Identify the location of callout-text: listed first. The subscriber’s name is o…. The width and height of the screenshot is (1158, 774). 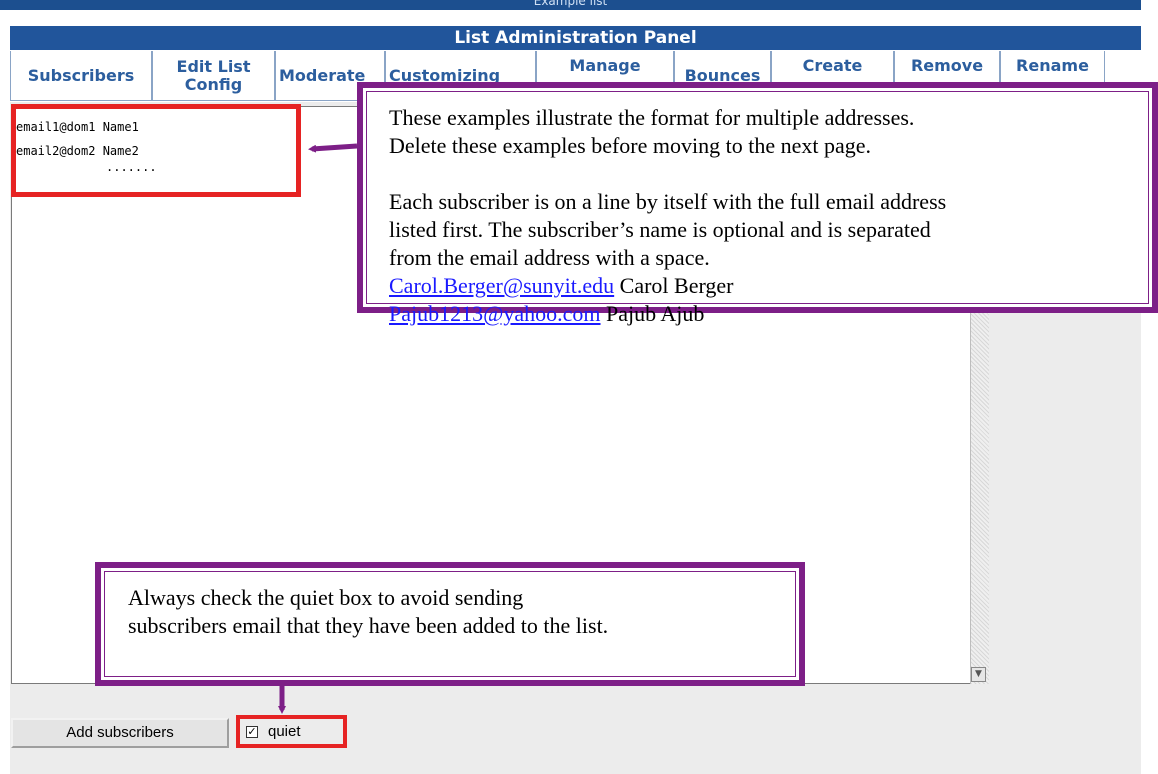
(660, 229).